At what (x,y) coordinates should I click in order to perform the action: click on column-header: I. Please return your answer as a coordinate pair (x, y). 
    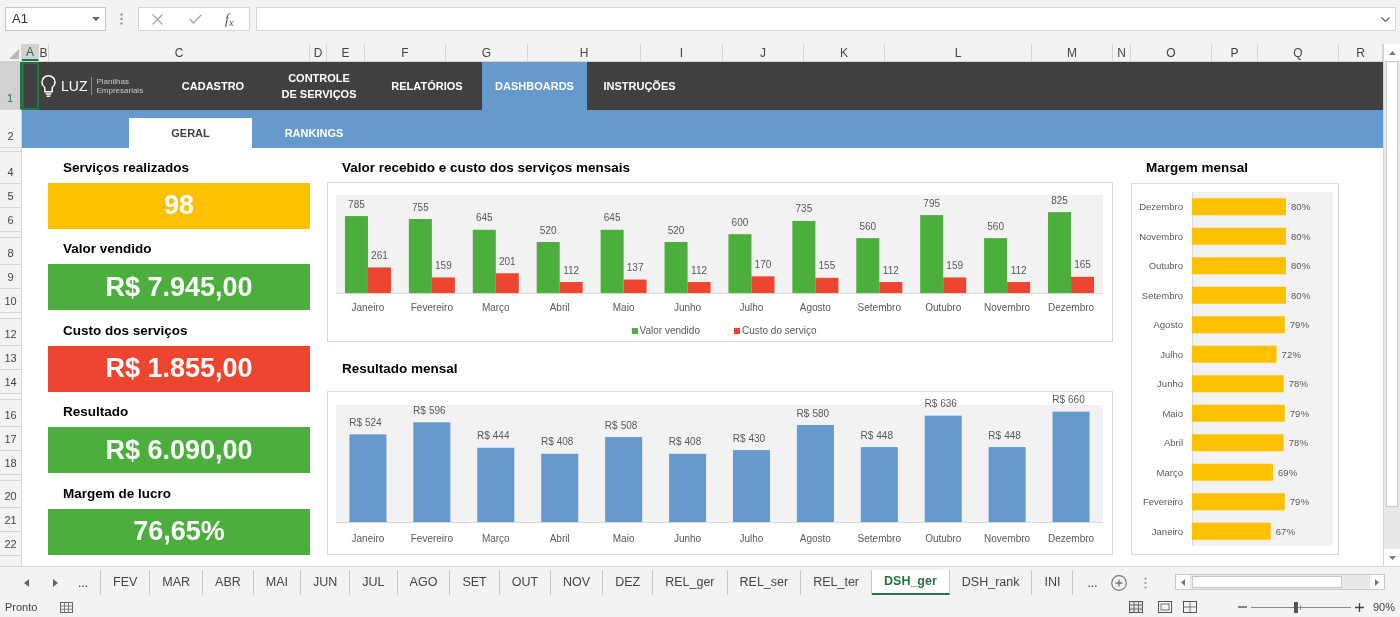
    Looking at the image, I should click on (682, 52).